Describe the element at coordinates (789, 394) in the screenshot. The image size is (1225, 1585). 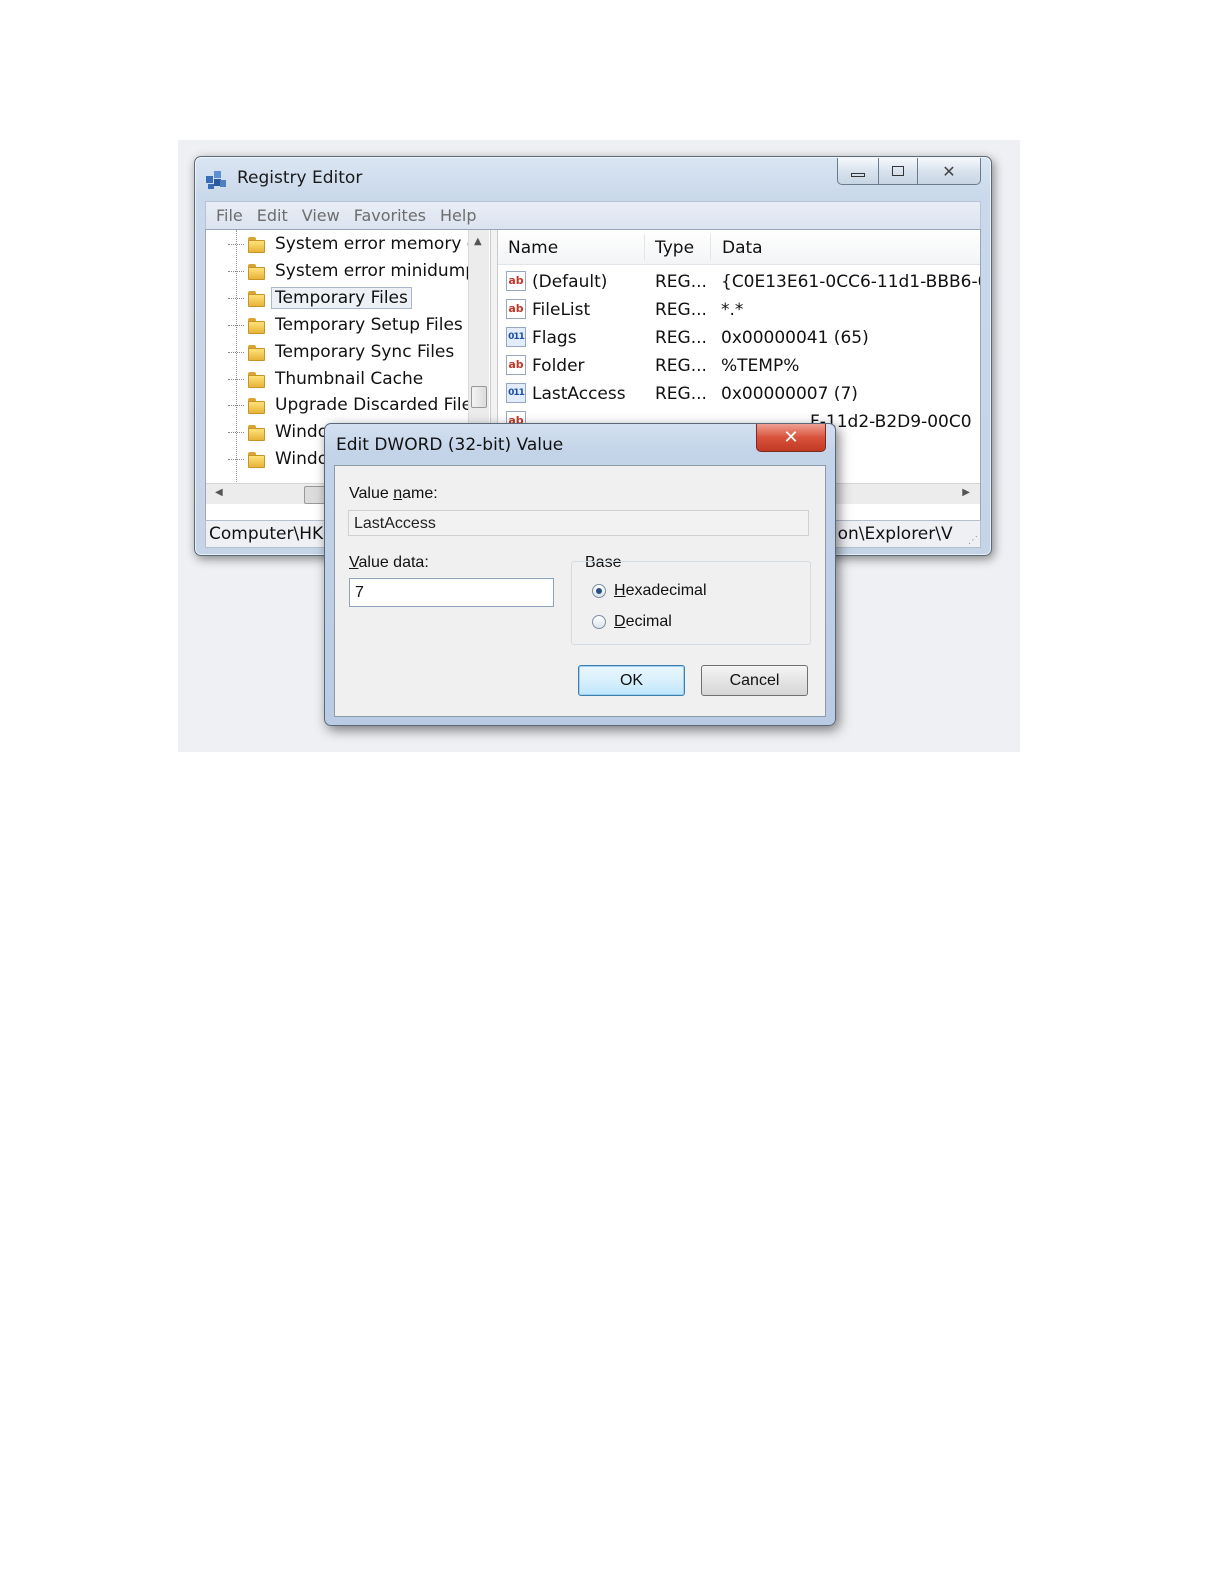
I see `value-data: 0x00000007 (7)` at that location.